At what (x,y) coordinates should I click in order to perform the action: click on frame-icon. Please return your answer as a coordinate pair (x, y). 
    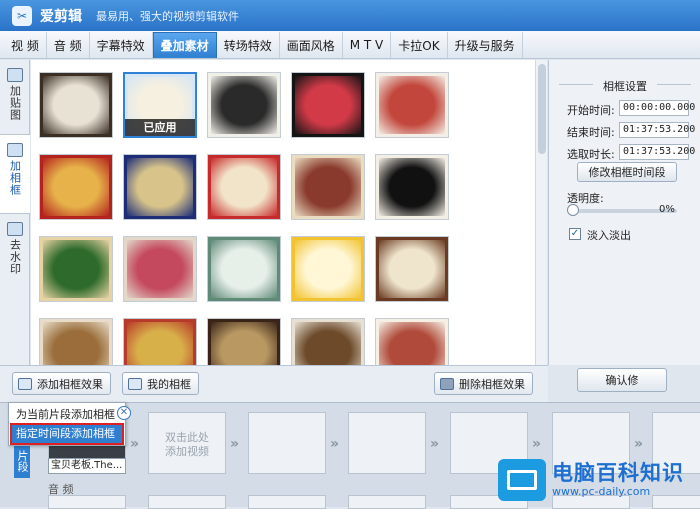
    Looking at the image, I should click on (15, 150).